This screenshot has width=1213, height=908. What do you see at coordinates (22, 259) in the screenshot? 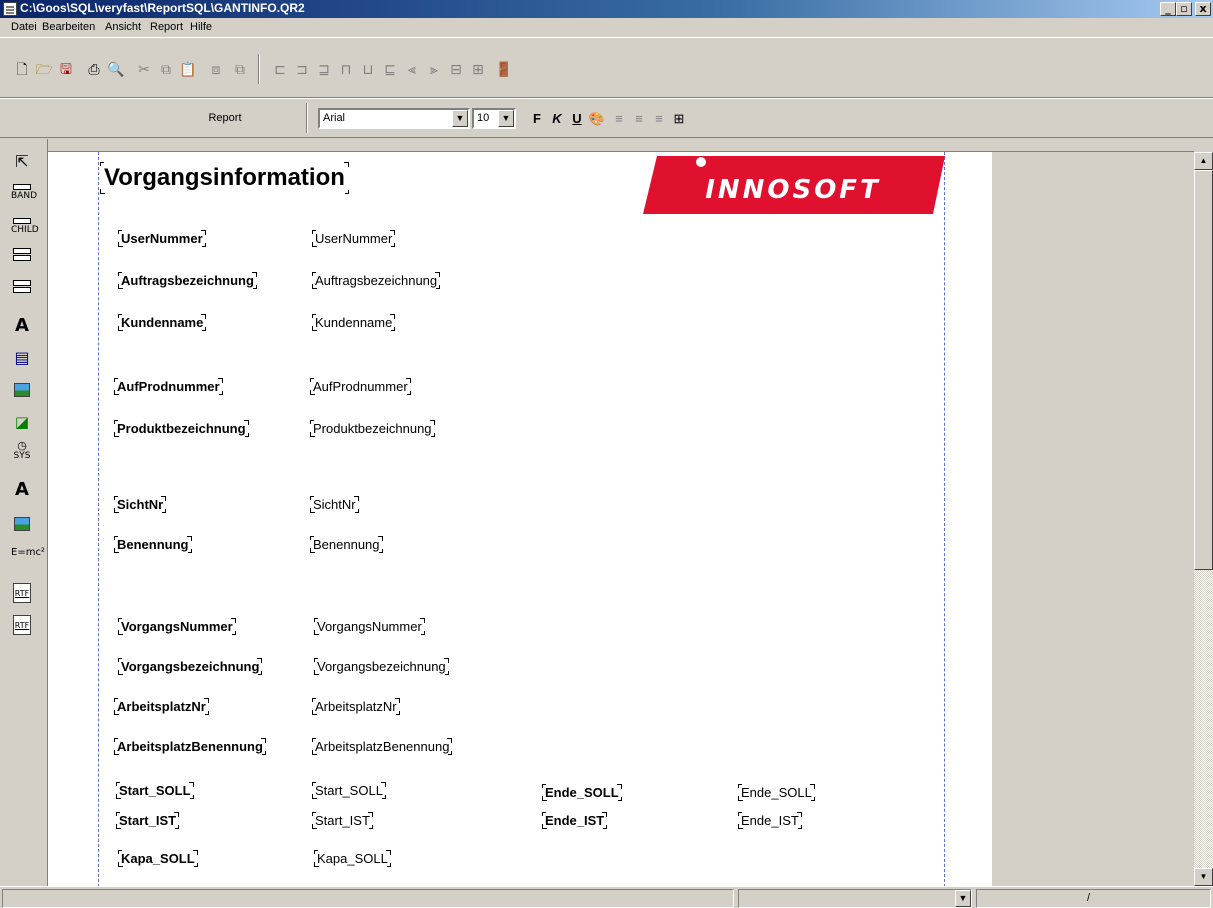
I see `group-band-tool-icon` at bounding box center [22, 259].